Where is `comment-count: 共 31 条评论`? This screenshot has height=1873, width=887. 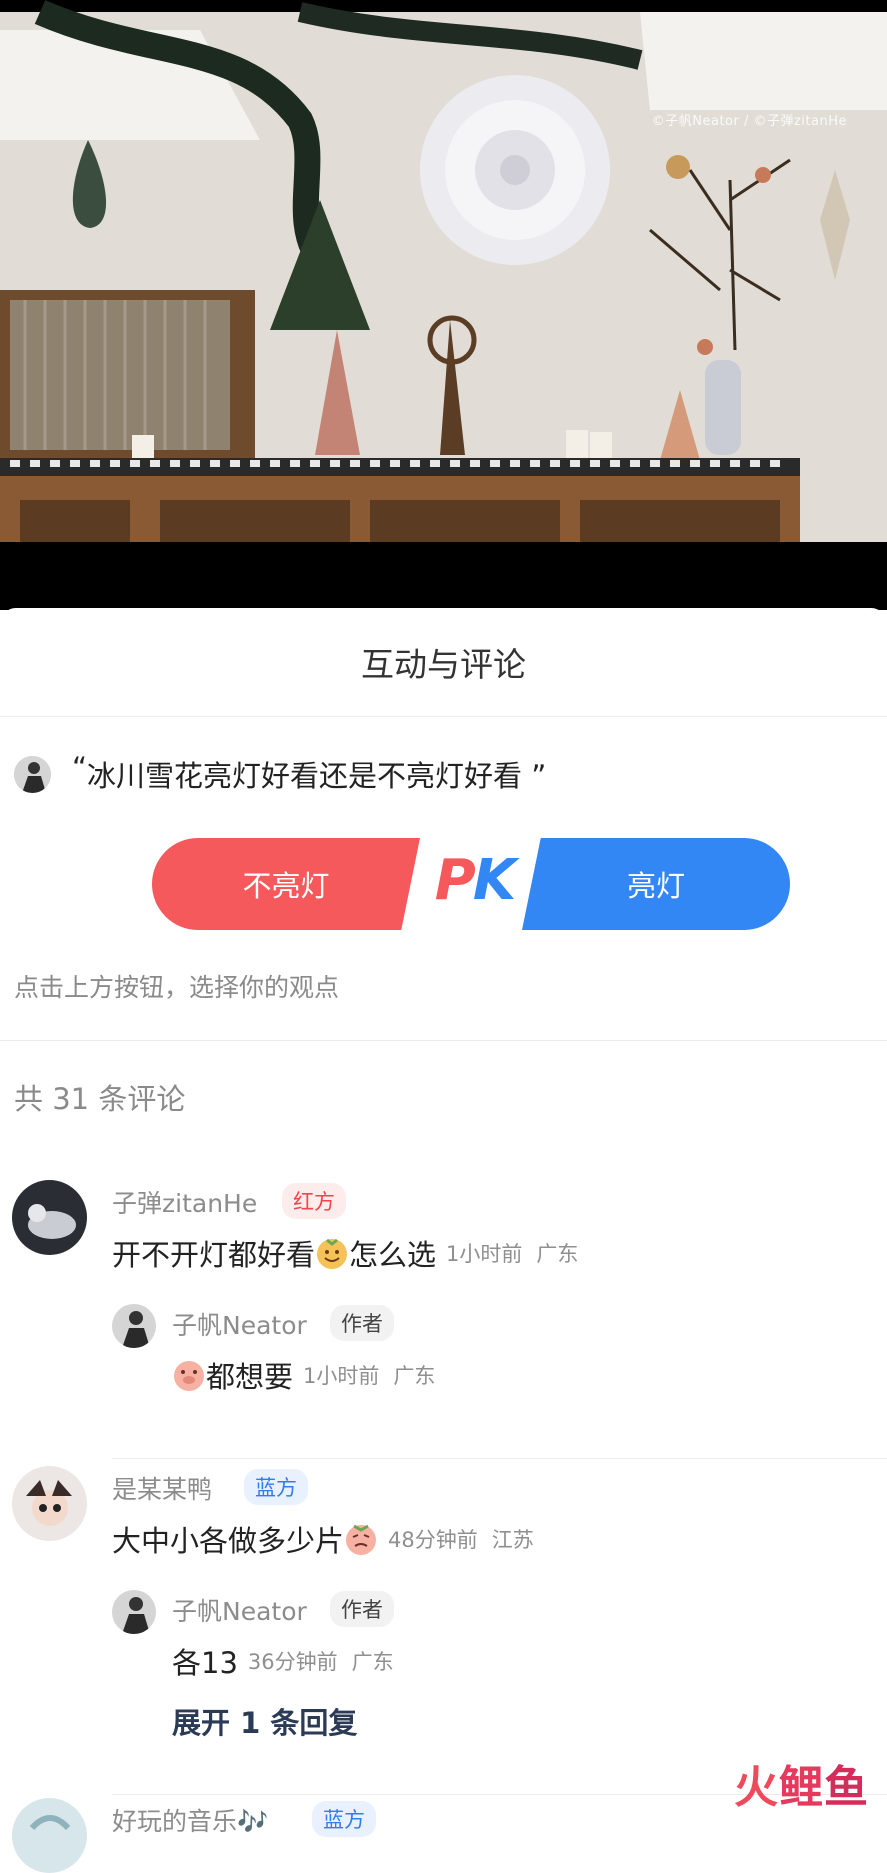
comment-count: 共 31 条评论 is located at coordinates (100, 1099).